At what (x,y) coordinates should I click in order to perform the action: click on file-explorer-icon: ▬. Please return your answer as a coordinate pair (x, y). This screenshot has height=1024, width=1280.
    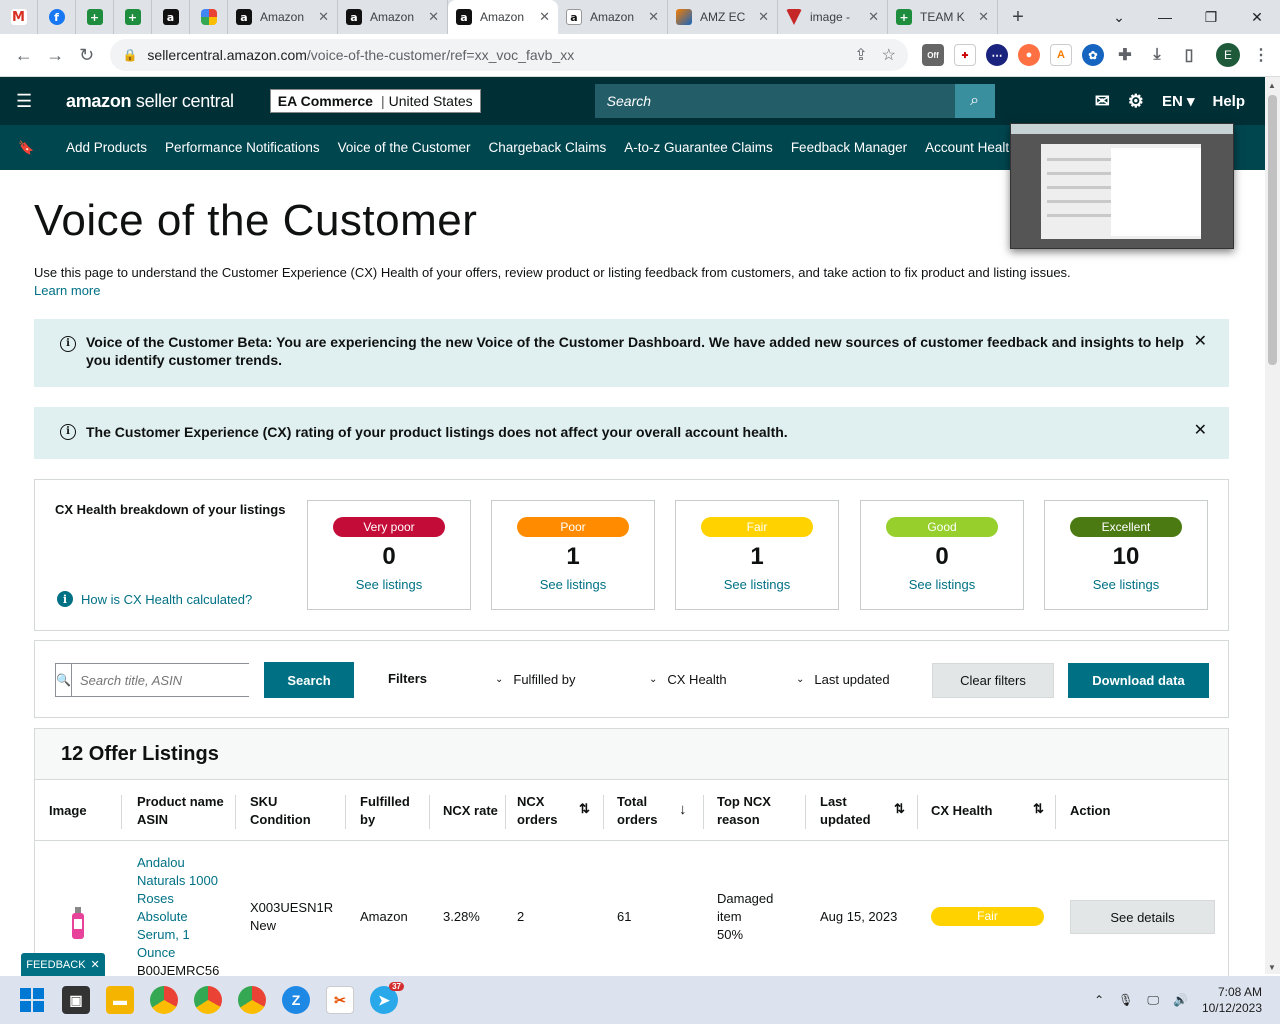
    Looking at the image, I should click on (120, 1000).